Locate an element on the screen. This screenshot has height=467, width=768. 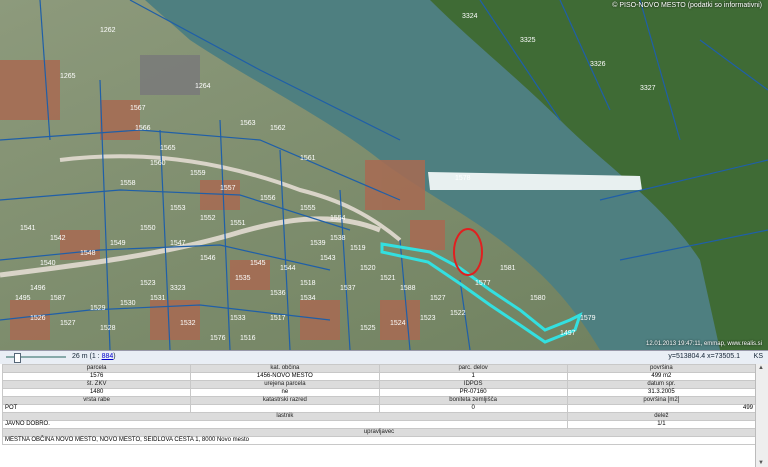
parcel-number-label: 1530 is located at coordinates (128, 303).